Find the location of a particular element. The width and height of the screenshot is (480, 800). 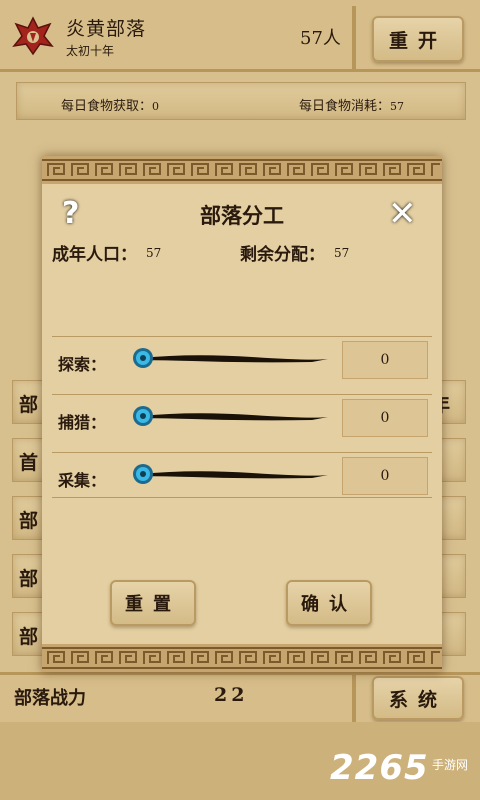

tribe-name: 炎黄部落 is located at coordinates (106, 29).